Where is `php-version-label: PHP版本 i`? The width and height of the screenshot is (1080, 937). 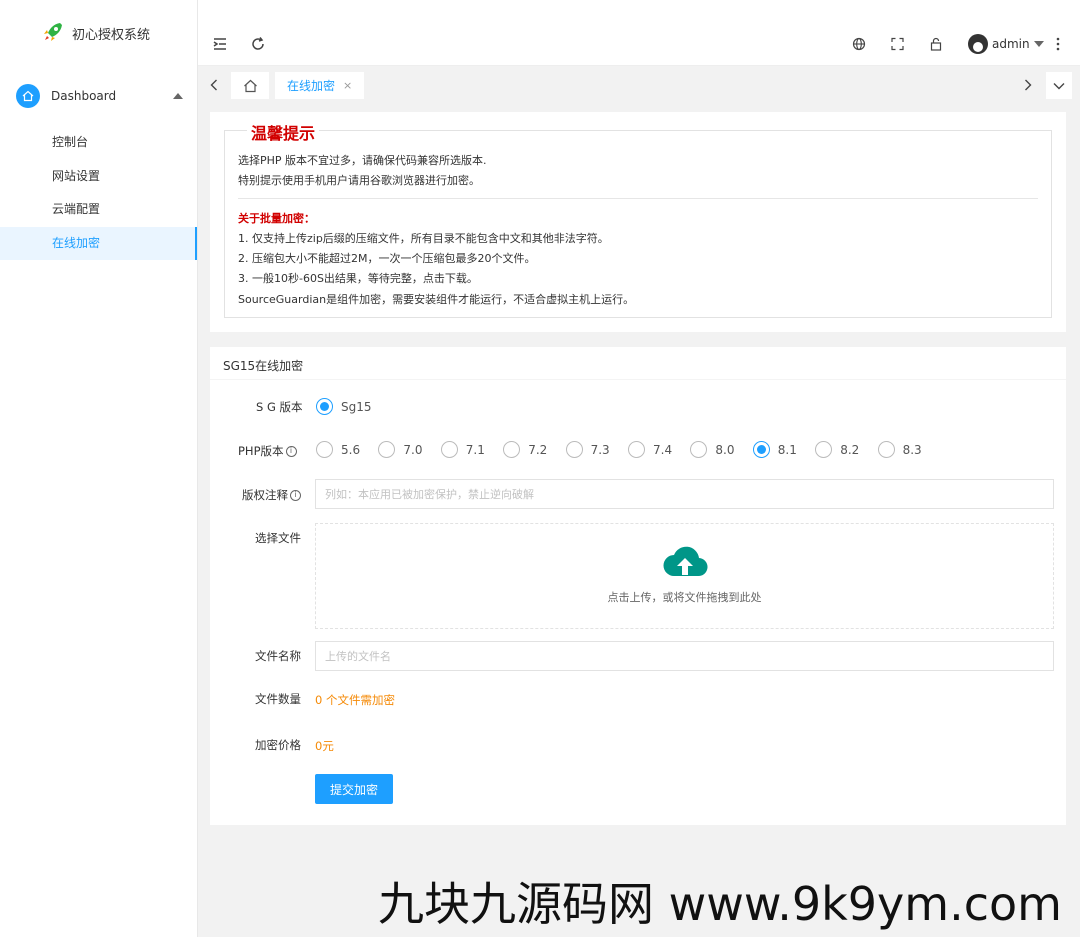
php-version-label: PHP版本 i is located at coordinates (267, 451).